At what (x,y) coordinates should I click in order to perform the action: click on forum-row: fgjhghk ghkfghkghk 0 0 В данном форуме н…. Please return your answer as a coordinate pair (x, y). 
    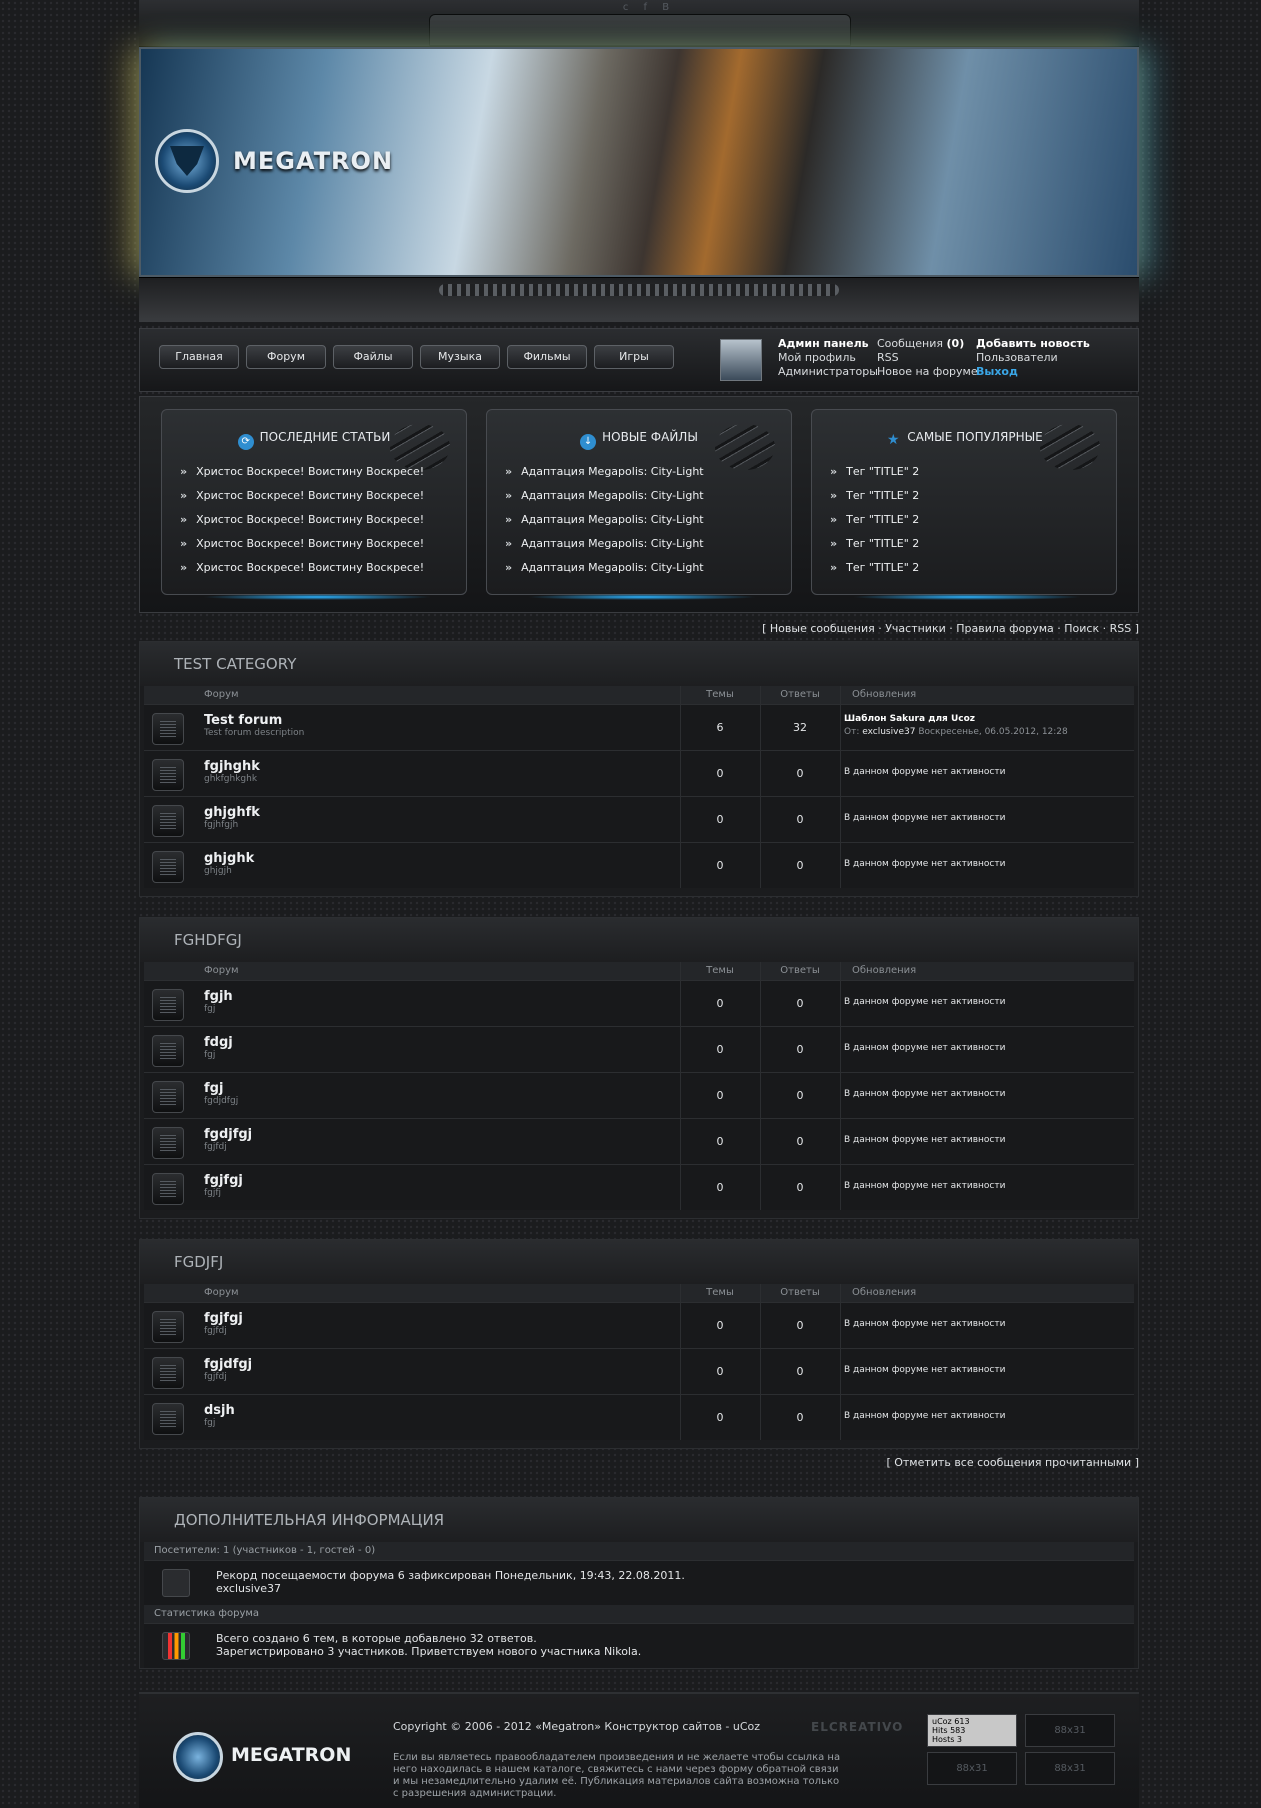
    Looking at the image, I should click on (639, 773).